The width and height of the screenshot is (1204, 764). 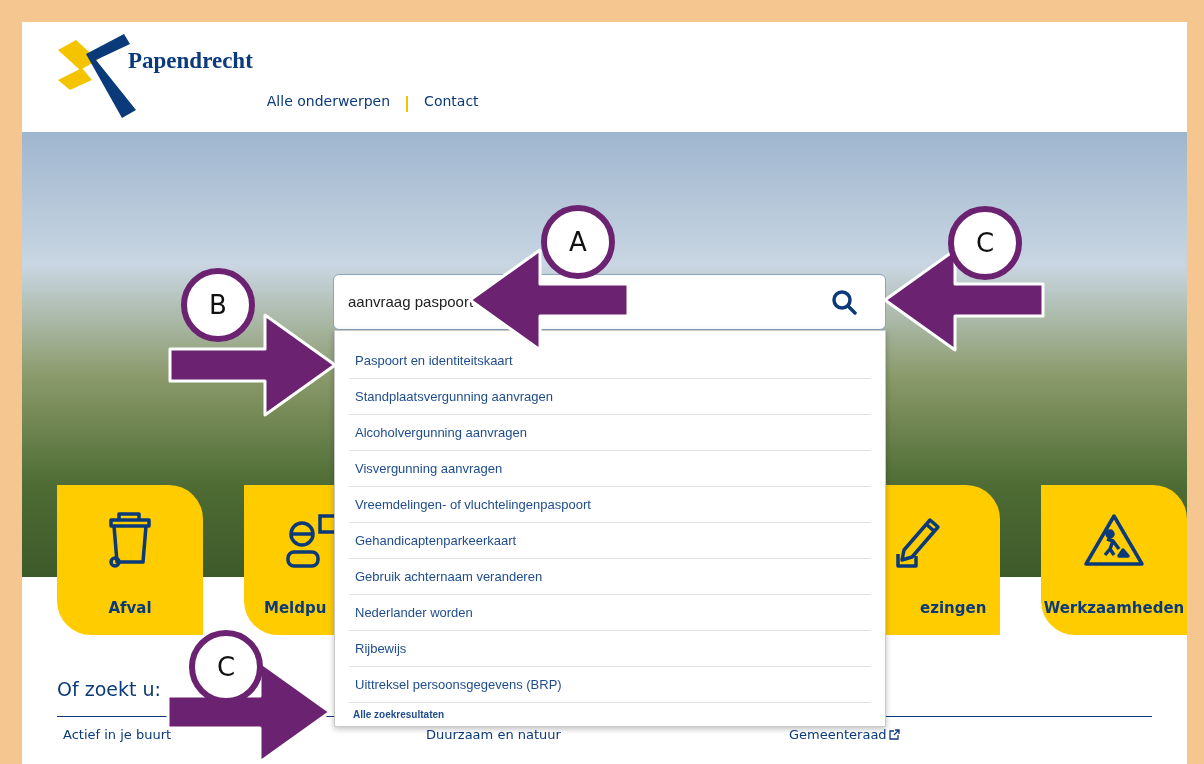 I want to click on suggestion-item: Rijbewijs, so click(x=381, y=648).